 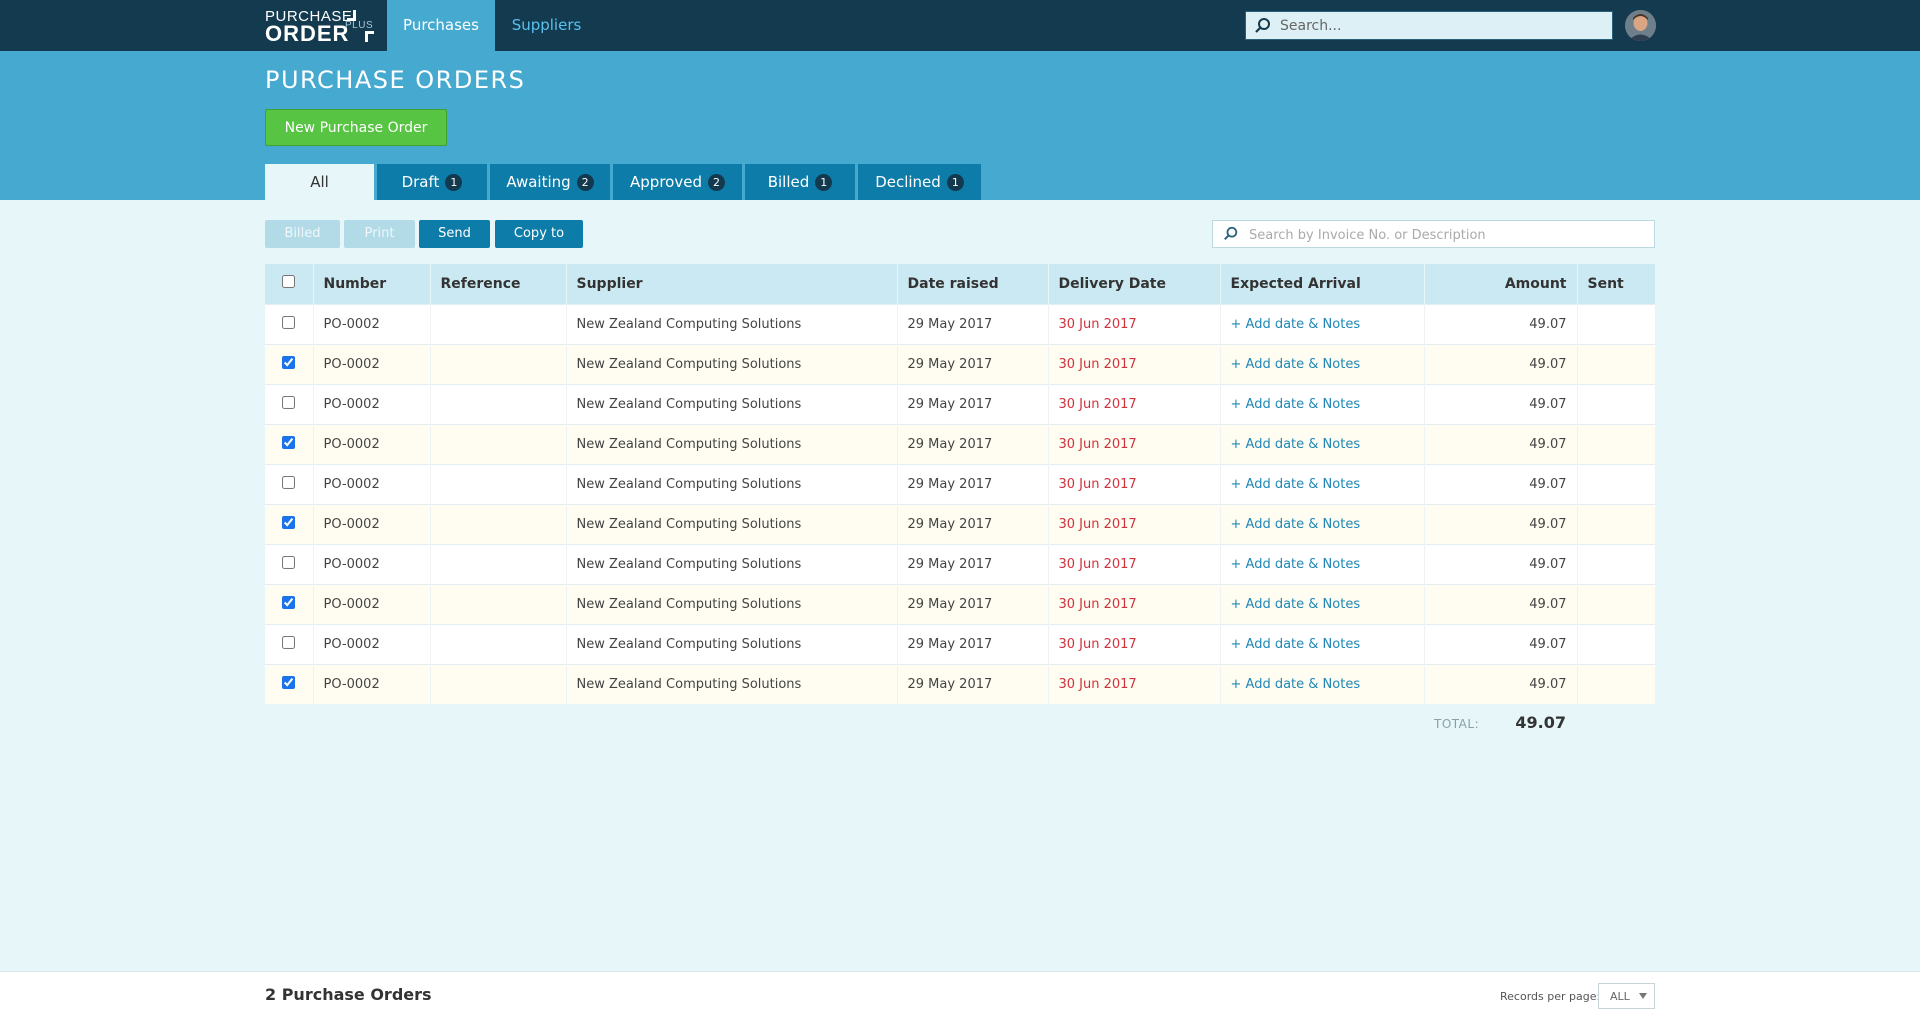 What do you see at coordinates (321, 27) in the screenshot?
I see `app-logo: PURCHASE ORDER PLUS` at bounding box center [321, 27].